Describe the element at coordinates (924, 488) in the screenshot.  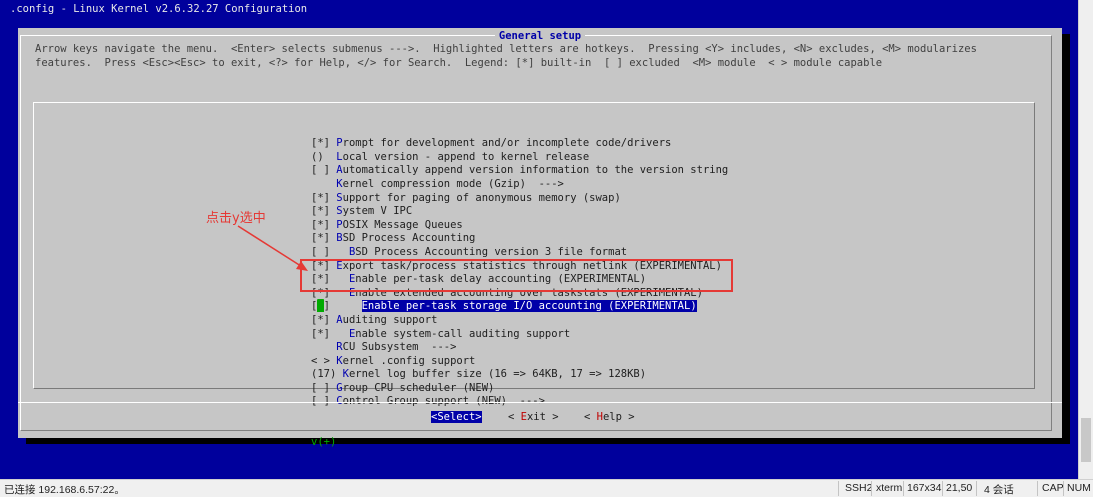
I see `terminal-size: 167x34` at that location.